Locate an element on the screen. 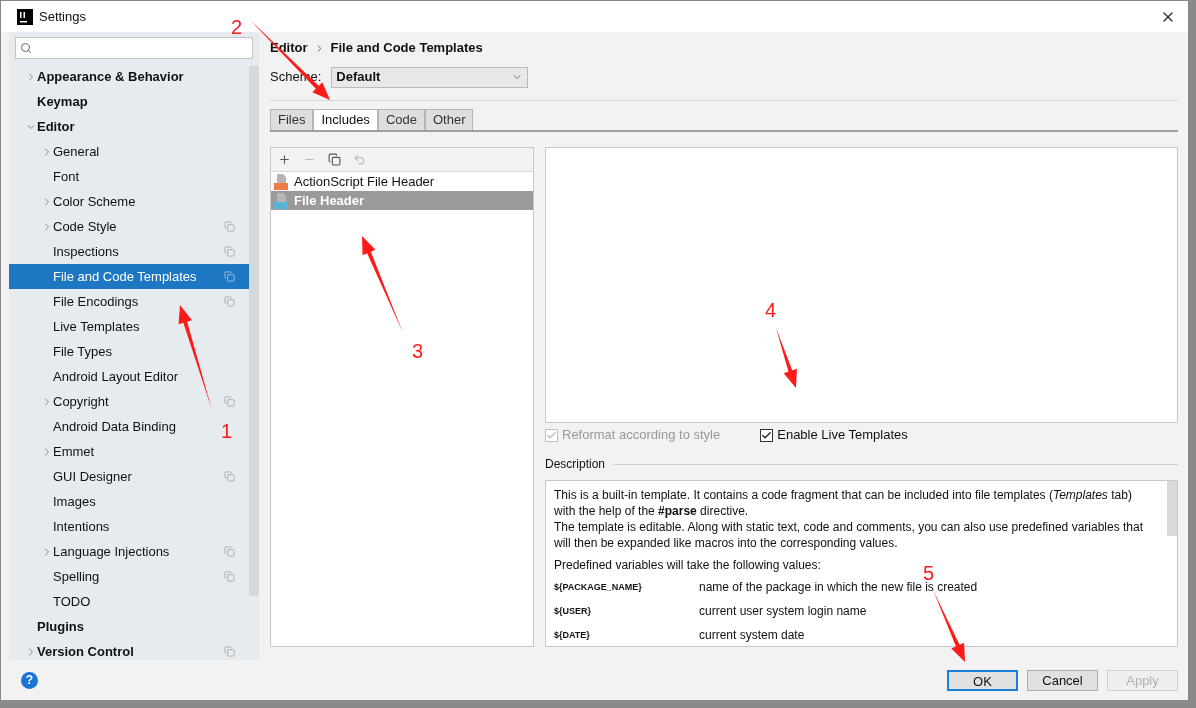  window-title: Settings is located at coordinates (62, 16).